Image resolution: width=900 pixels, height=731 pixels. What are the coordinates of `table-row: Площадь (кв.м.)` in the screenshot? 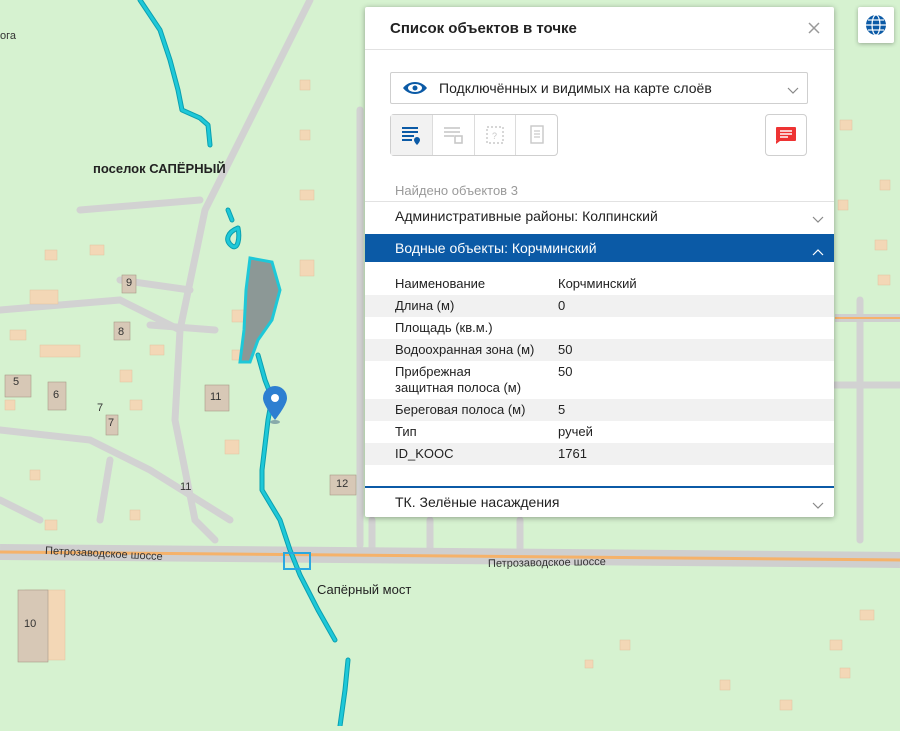 It's located at (444, 327).